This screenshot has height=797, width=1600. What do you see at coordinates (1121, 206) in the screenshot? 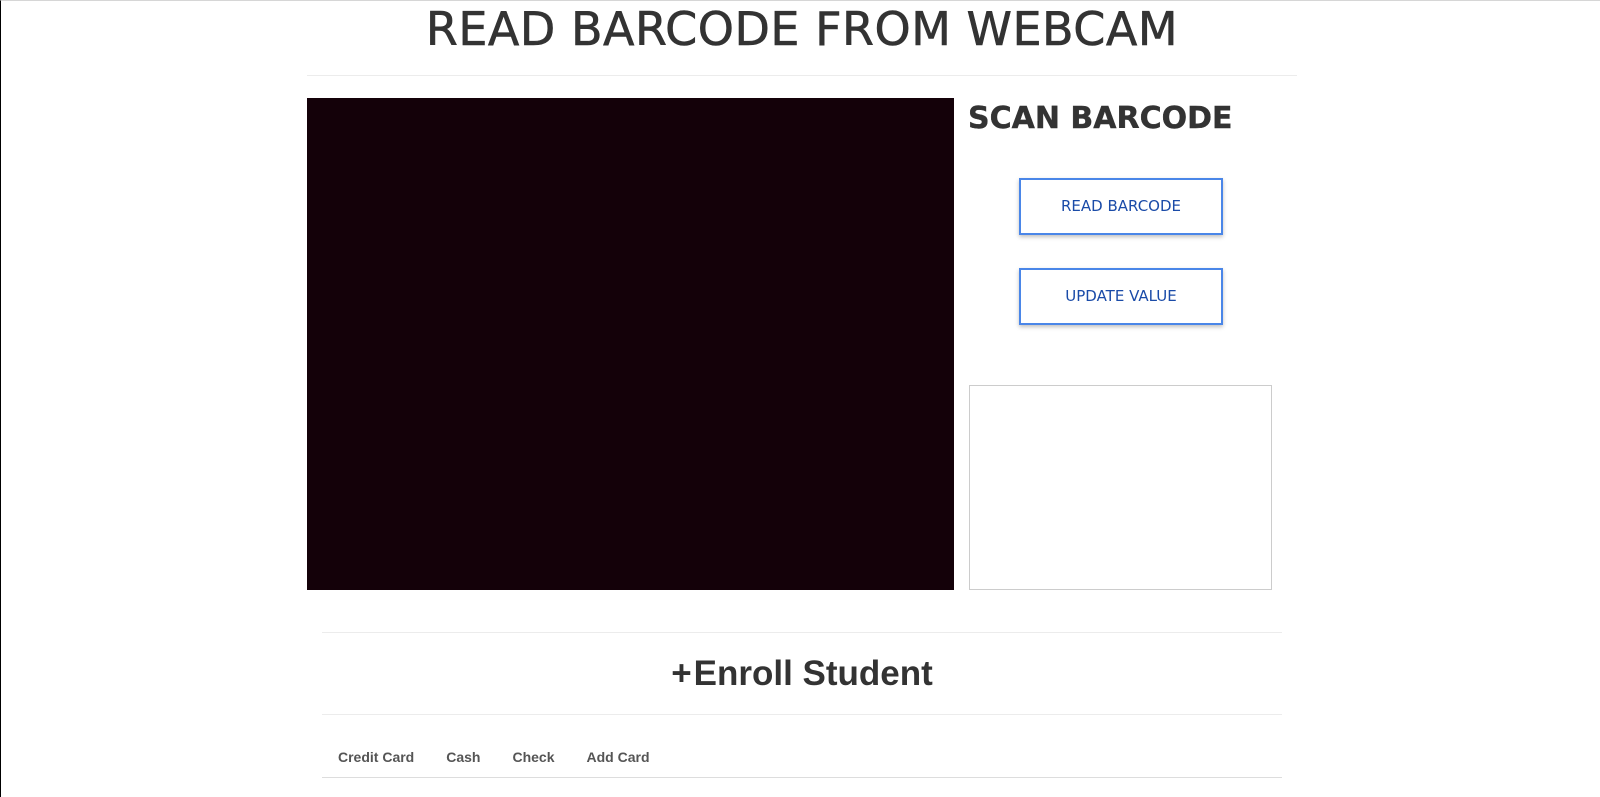
I see `read-barcode-button: READ BARCODE` at bounding box center [1121, 206].